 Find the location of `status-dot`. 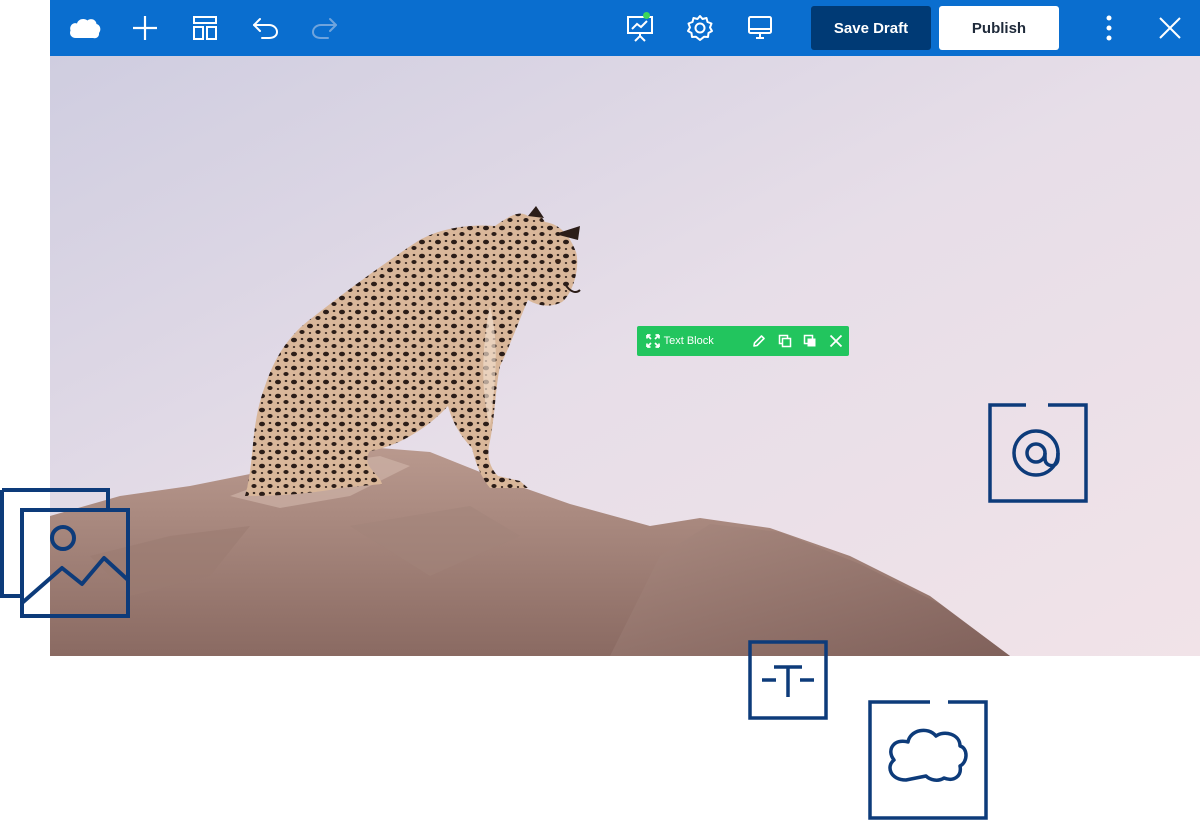

status-dot is located at coordinates (646, 15).